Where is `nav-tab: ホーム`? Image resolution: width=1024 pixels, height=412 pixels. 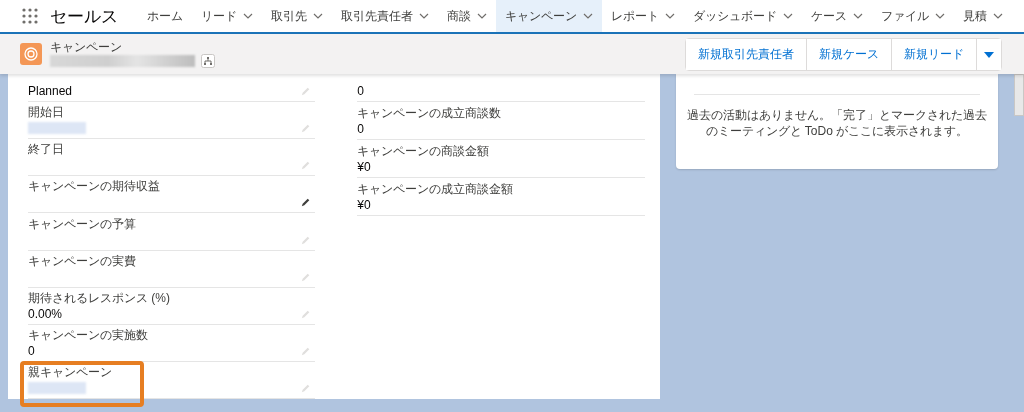 nav-tab: ホーム is located at coordinates (165, 16).